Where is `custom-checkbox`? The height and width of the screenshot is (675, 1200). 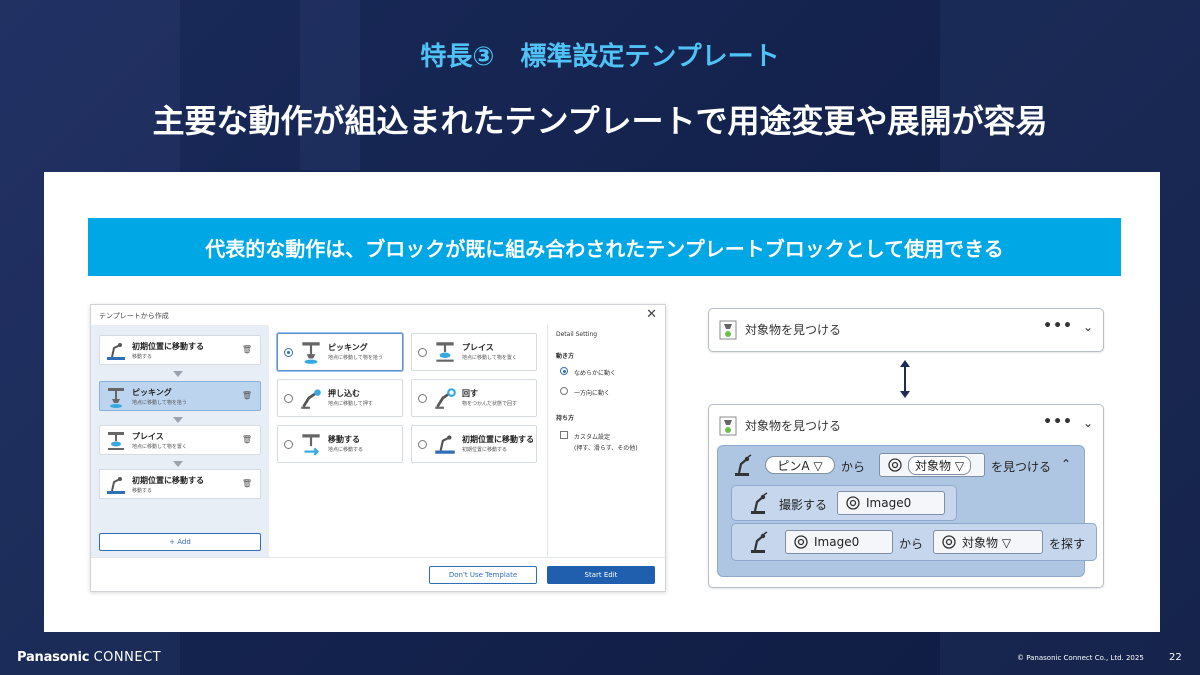 custom-checkbox is located at coordinates (564, 435).